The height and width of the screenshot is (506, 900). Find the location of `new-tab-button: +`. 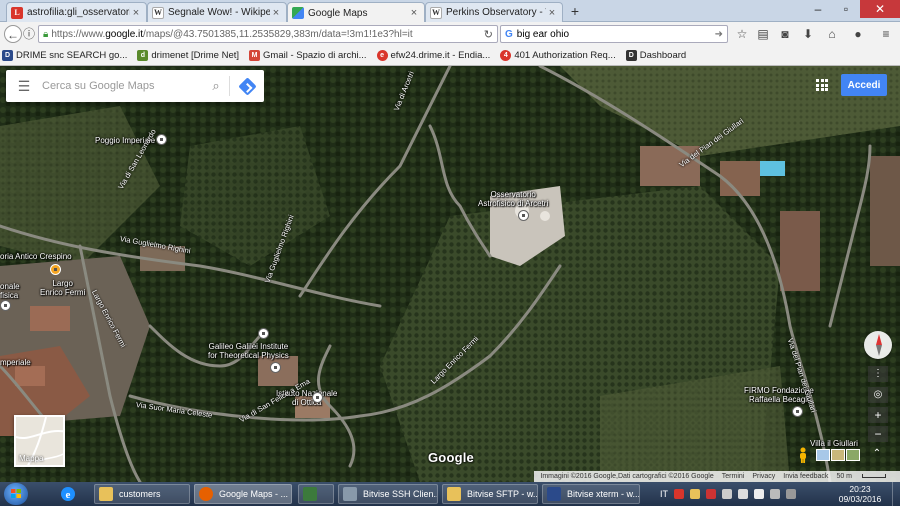

new-tab-button: + is located at coordinates (575, 11).